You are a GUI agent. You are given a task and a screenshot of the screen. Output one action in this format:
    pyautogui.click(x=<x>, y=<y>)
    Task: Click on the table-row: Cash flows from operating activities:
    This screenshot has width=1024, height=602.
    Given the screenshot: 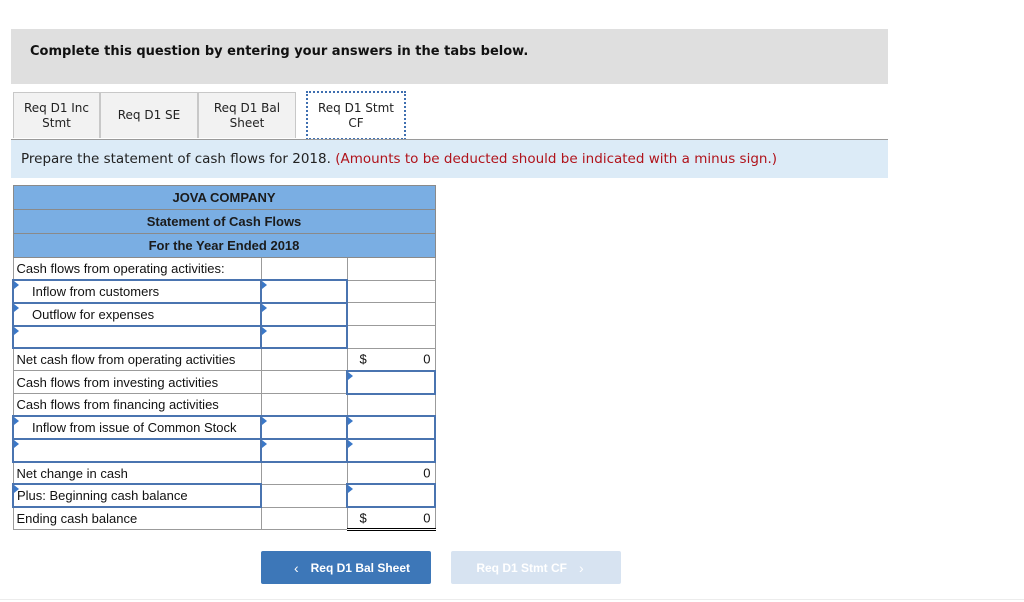 What is the action you would take?
    pyautogui.click(x=224, y=269)
    